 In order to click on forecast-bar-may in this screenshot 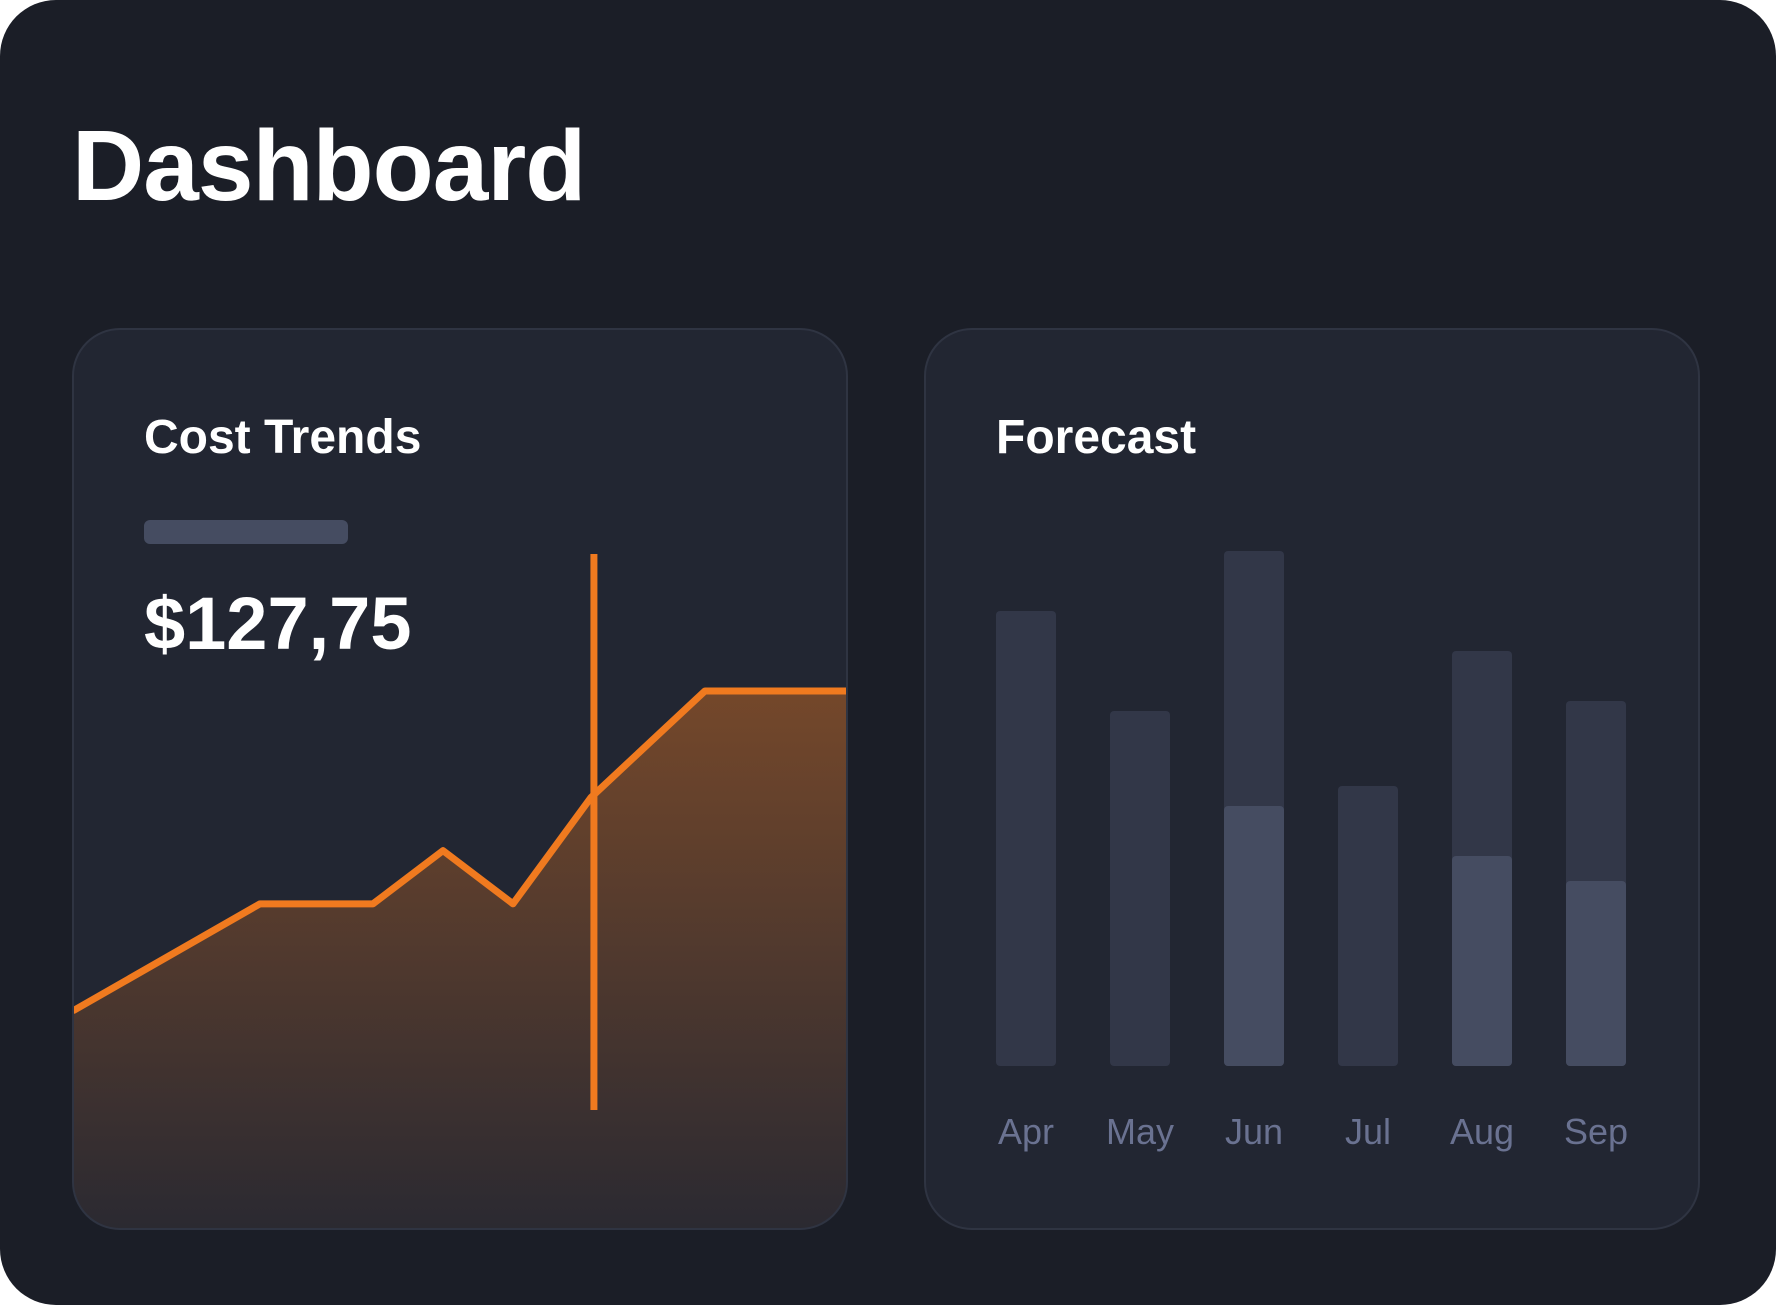, I will do `click(1140, 888)`.